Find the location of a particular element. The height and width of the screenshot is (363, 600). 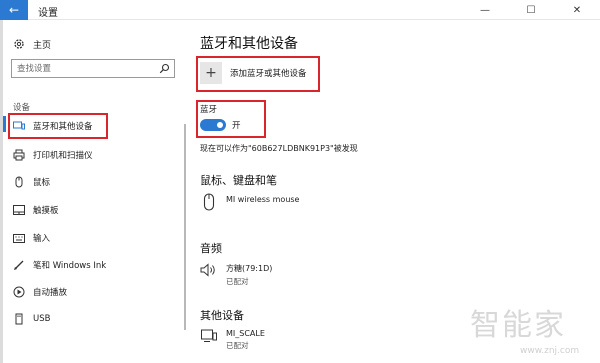

search-box is located at coordinates (93, 68).